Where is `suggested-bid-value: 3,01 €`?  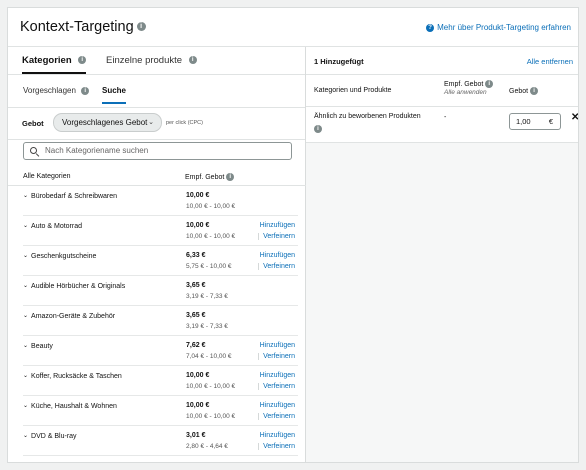
suggested-bid-value: 3,01 € is located at coordinates (196, 435).